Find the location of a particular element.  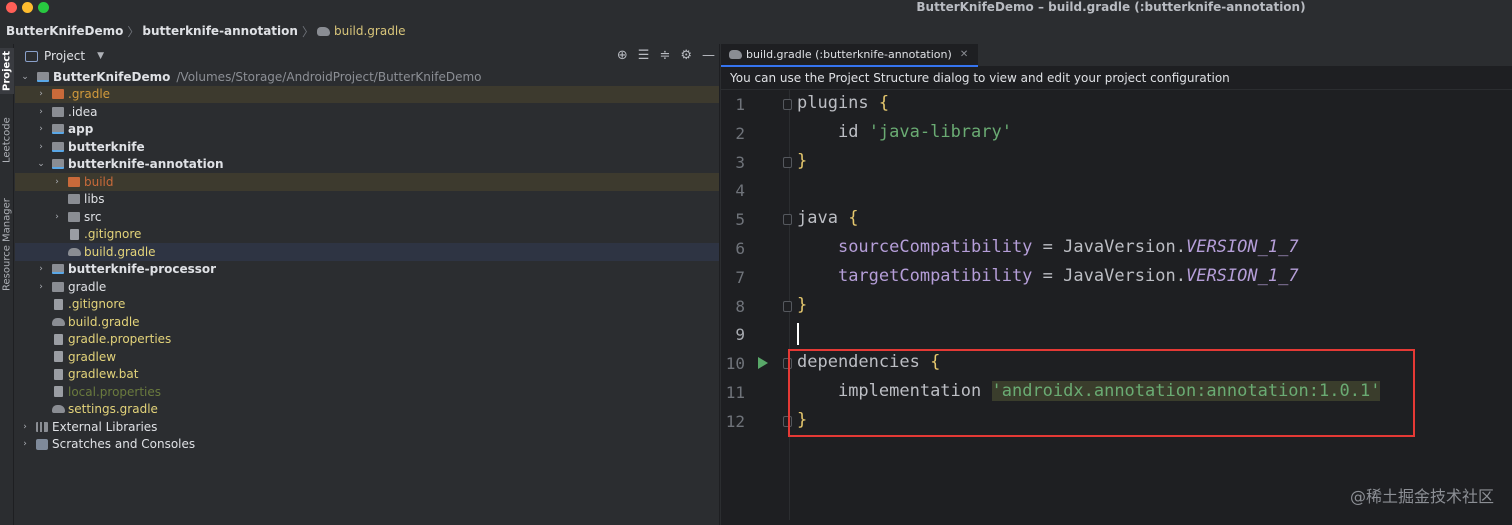

close-icon: ✕ is located at coordinates (964, 54).